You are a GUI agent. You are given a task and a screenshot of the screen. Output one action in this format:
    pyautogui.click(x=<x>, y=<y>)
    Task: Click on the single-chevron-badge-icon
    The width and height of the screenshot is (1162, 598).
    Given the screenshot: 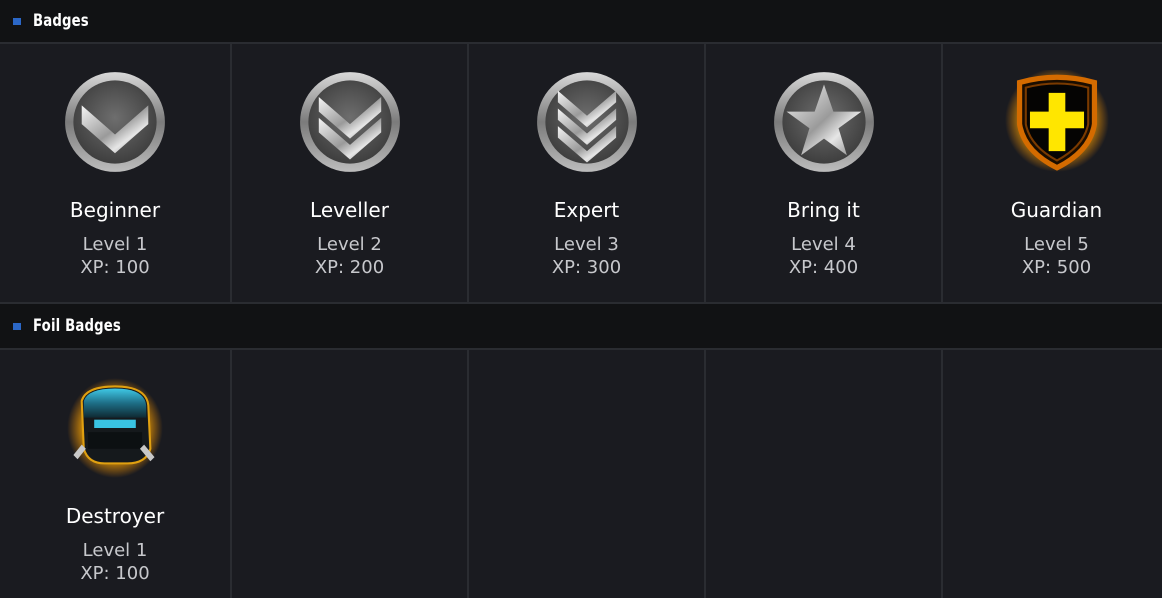 What is the action you would take?
    pyautogui.click(x=115, y=122)
    